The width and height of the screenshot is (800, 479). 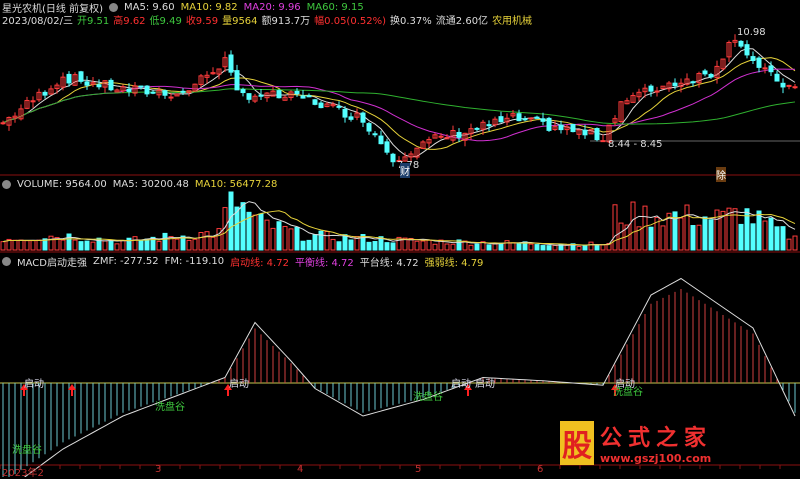 What do you see at coordinates (577, 442) in the screenshot?
I see `watermark-logo: 股` at bounding box center [577, 442].